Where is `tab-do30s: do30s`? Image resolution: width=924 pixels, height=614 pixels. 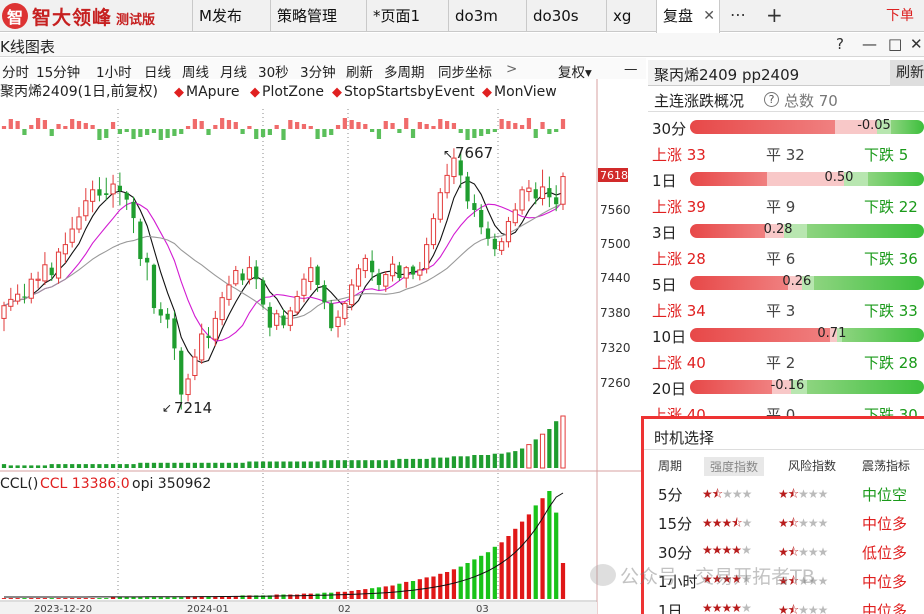 tab-do30s: do30s is located at coordinates (566, 16).